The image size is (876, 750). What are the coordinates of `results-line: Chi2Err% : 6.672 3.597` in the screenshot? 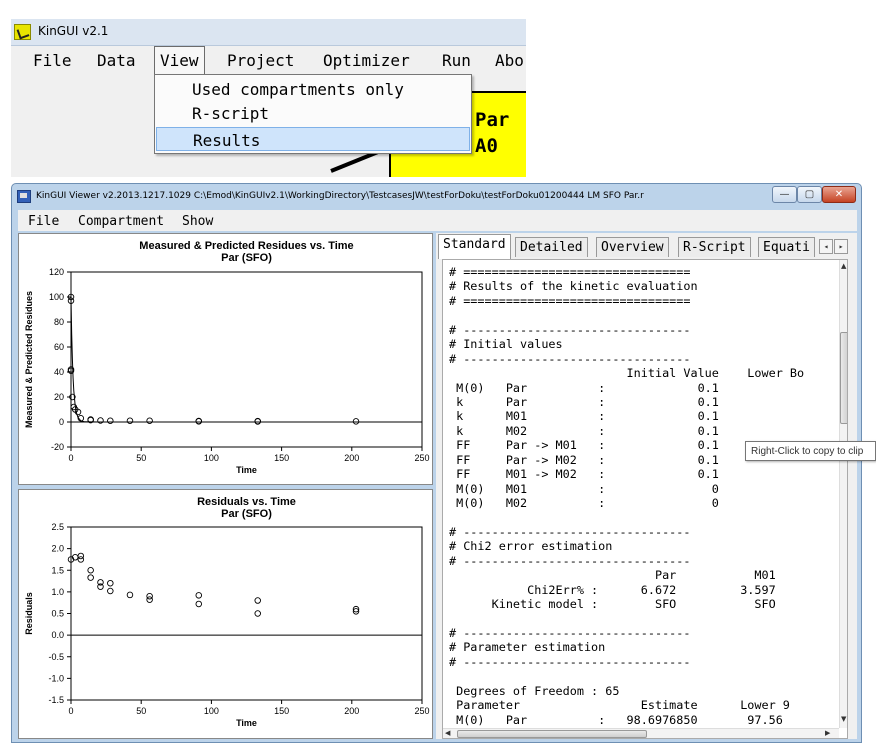 It's located at (612, 589).